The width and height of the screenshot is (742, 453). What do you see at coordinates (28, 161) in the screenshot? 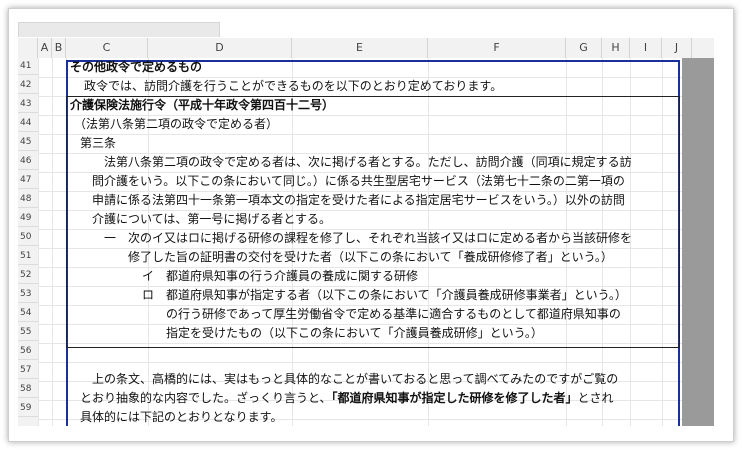
I see `row-header: 46` at bounding box center [28, 161].